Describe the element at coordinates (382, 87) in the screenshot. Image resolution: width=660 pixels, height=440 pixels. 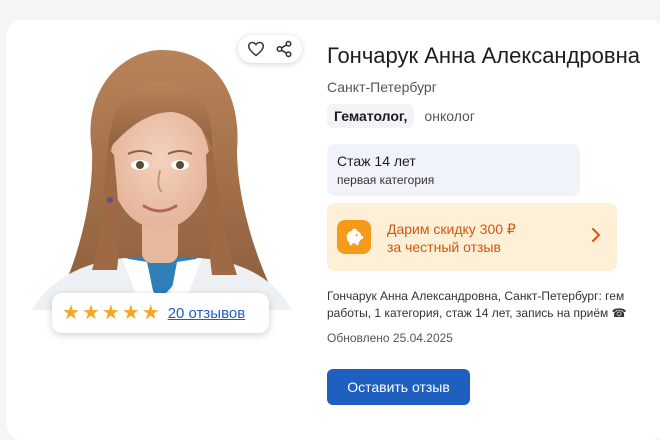
I see `doctor-city: Санкт-Петербург` at that location.